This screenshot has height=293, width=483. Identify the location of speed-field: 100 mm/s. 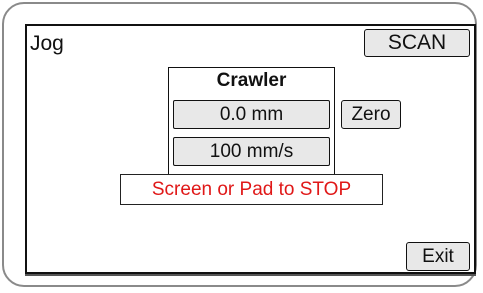
(251, 151).